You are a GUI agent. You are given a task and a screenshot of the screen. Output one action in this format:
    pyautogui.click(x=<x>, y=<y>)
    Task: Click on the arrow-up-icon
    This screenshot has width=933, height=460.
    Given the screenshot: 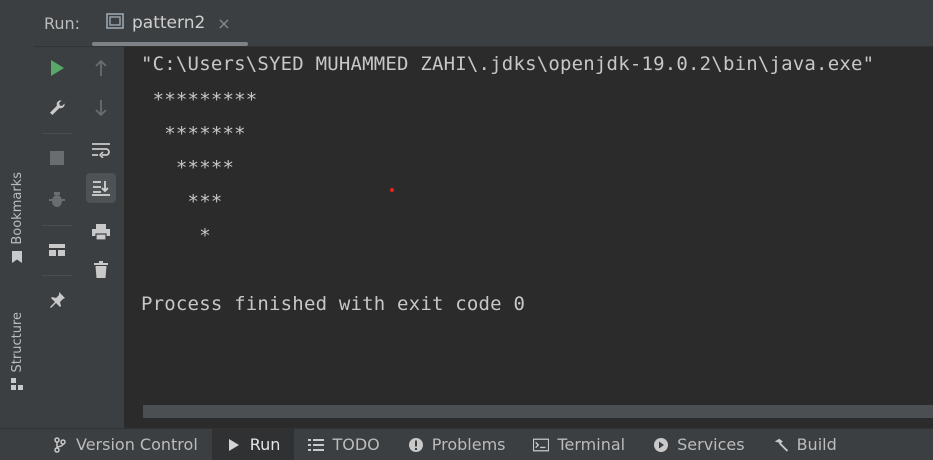 What is the action you would take?
    pyautogui.click(x=101, y=67)
    